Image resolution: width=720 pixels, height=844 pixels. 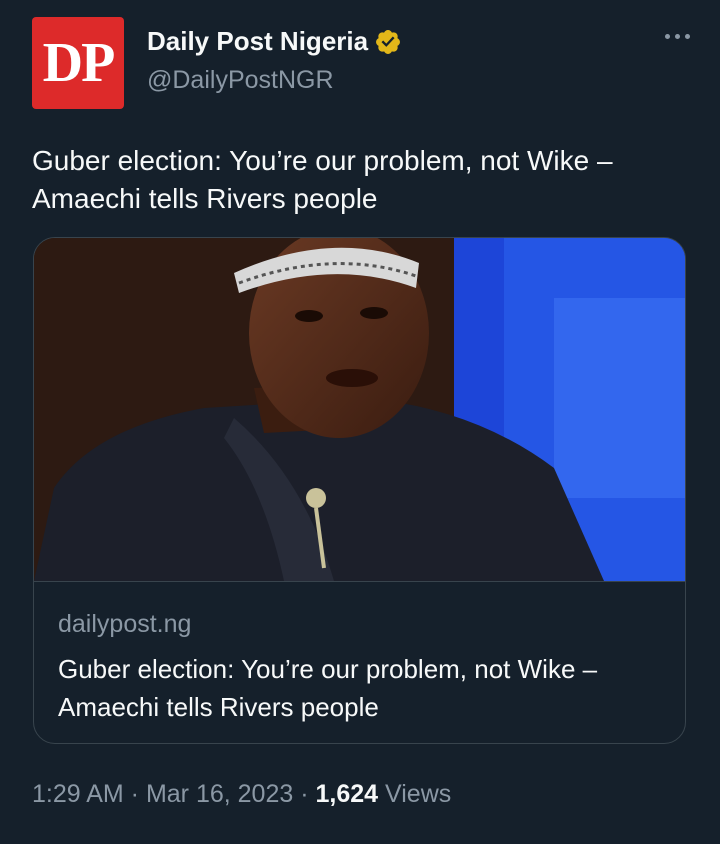 I want to click on avatar: DP, so click(x=78, y=63).